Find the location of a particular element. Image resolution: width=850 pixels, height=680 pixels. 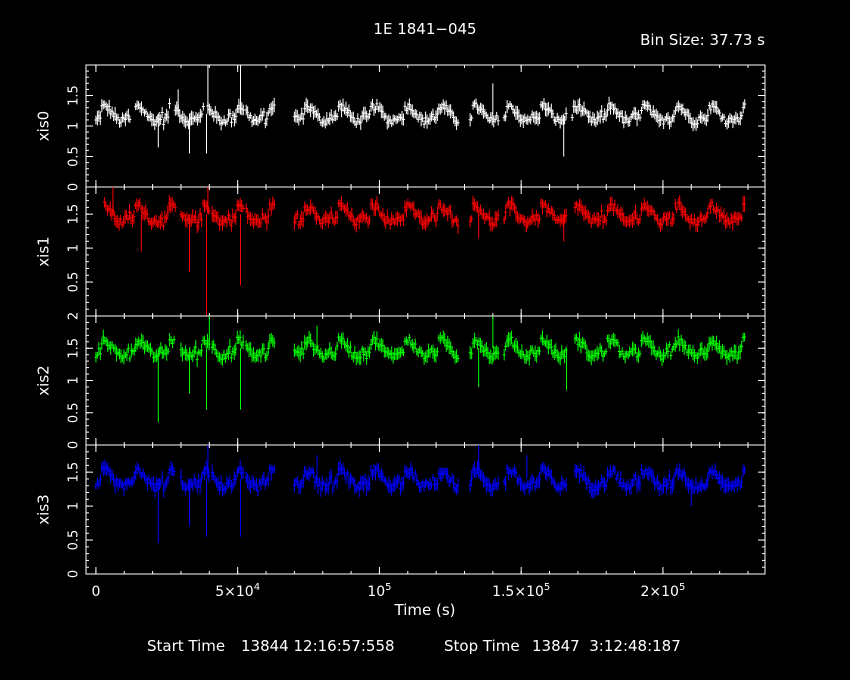

series-xis1 is located at coordinates (424, 251).